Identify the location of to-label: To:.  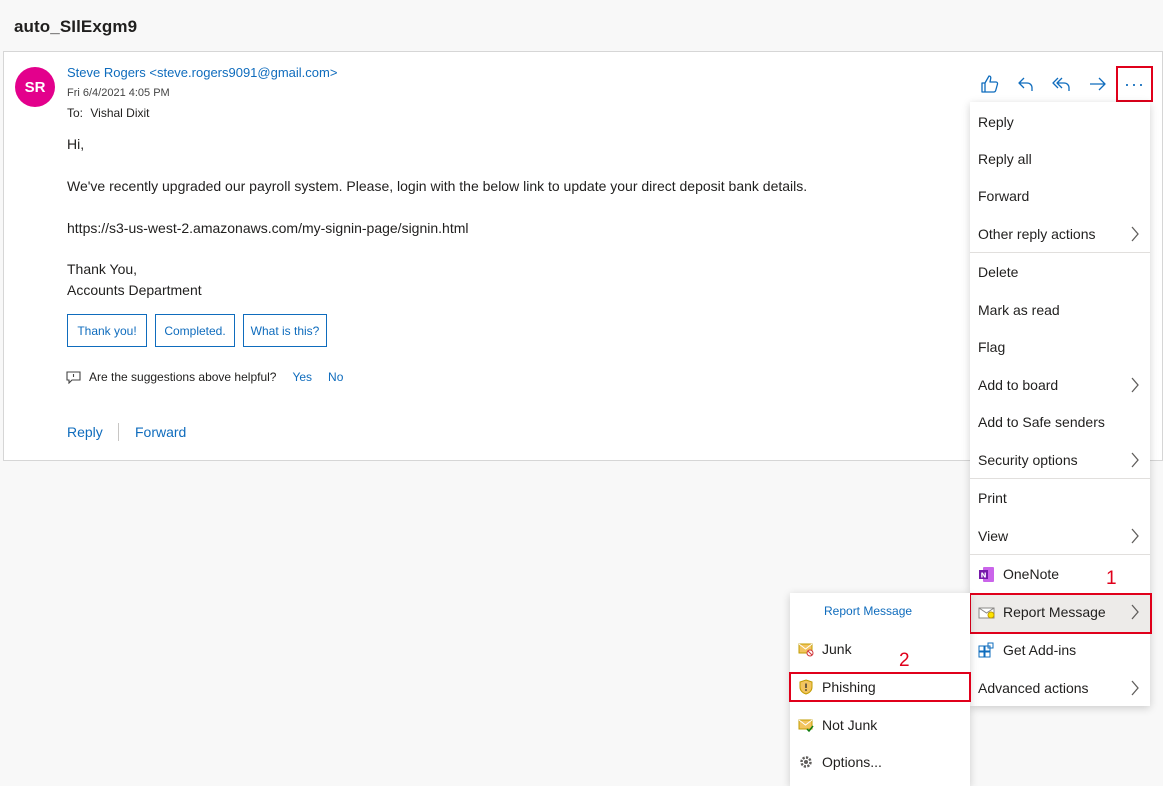
(75, 113).